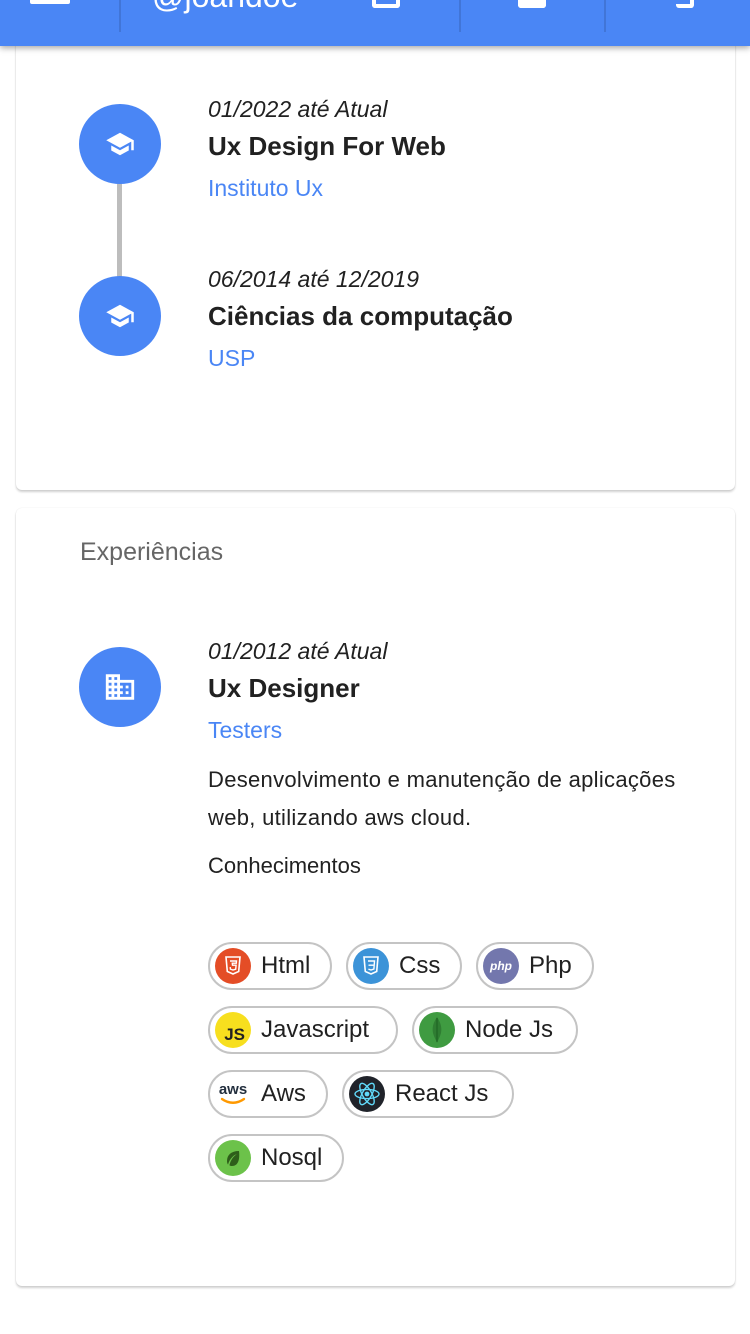 Image resolution: width=750 pixels, height=1334 pixels. Describe the element at coordinates (550, 965) in the screenshot. I see `skill-label: Php` at that location.